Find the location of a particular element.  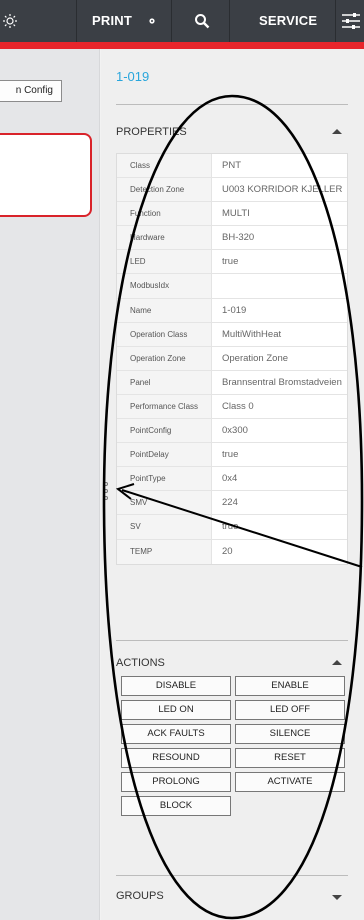

search-icon is located at coordinates (202, 21).